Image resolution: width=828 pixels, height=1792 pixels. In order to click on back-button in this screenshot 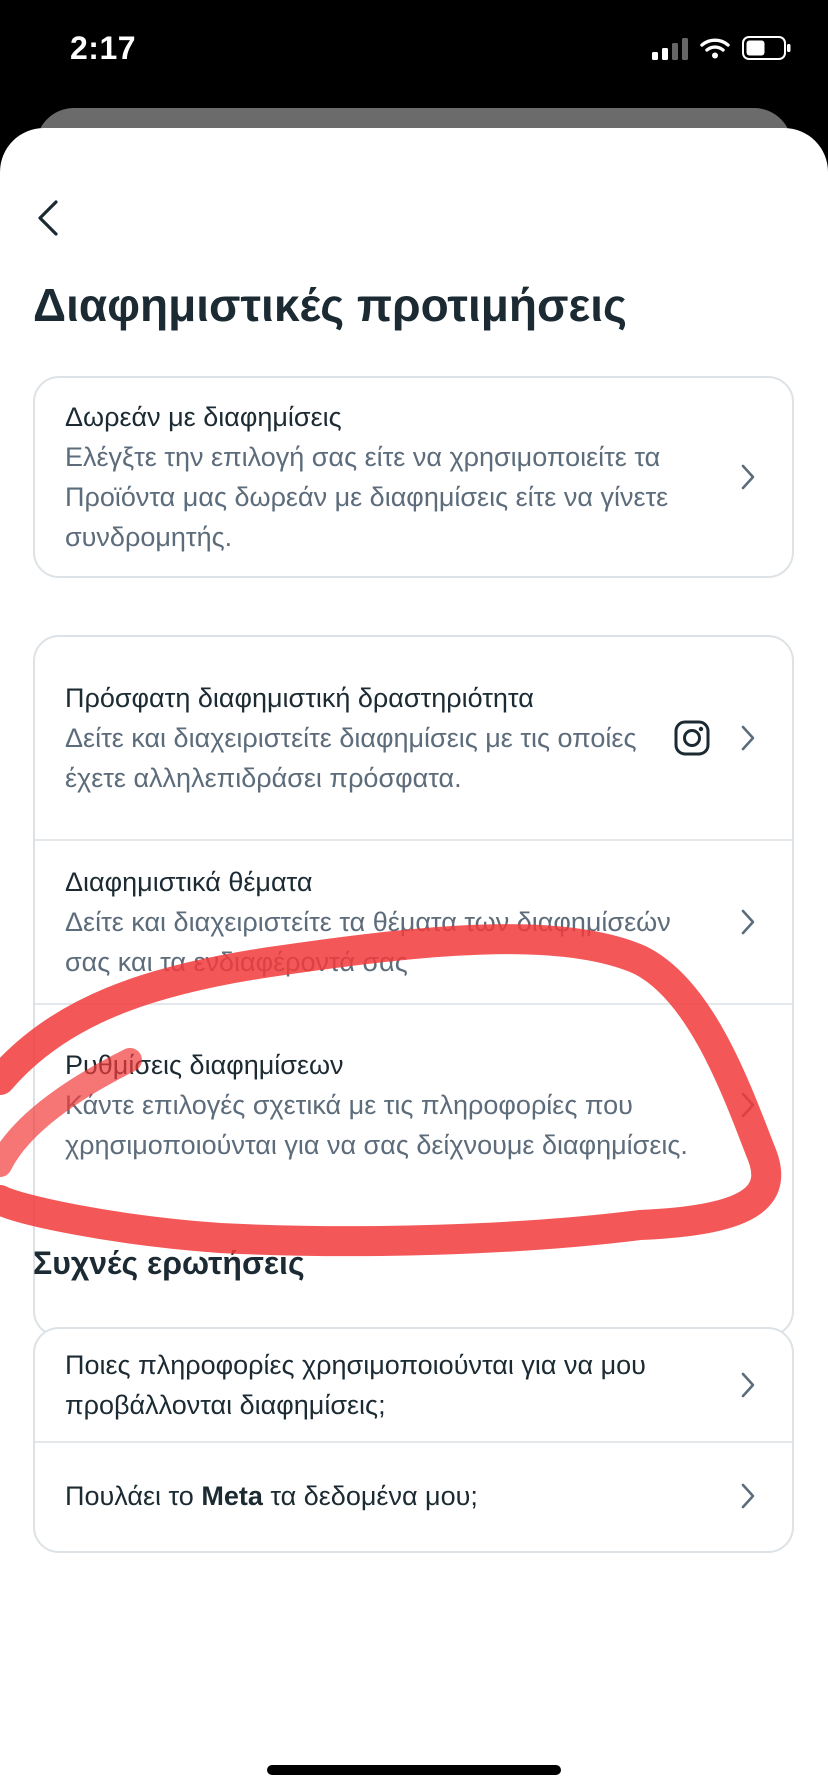, I will do `click(48, 218)`.